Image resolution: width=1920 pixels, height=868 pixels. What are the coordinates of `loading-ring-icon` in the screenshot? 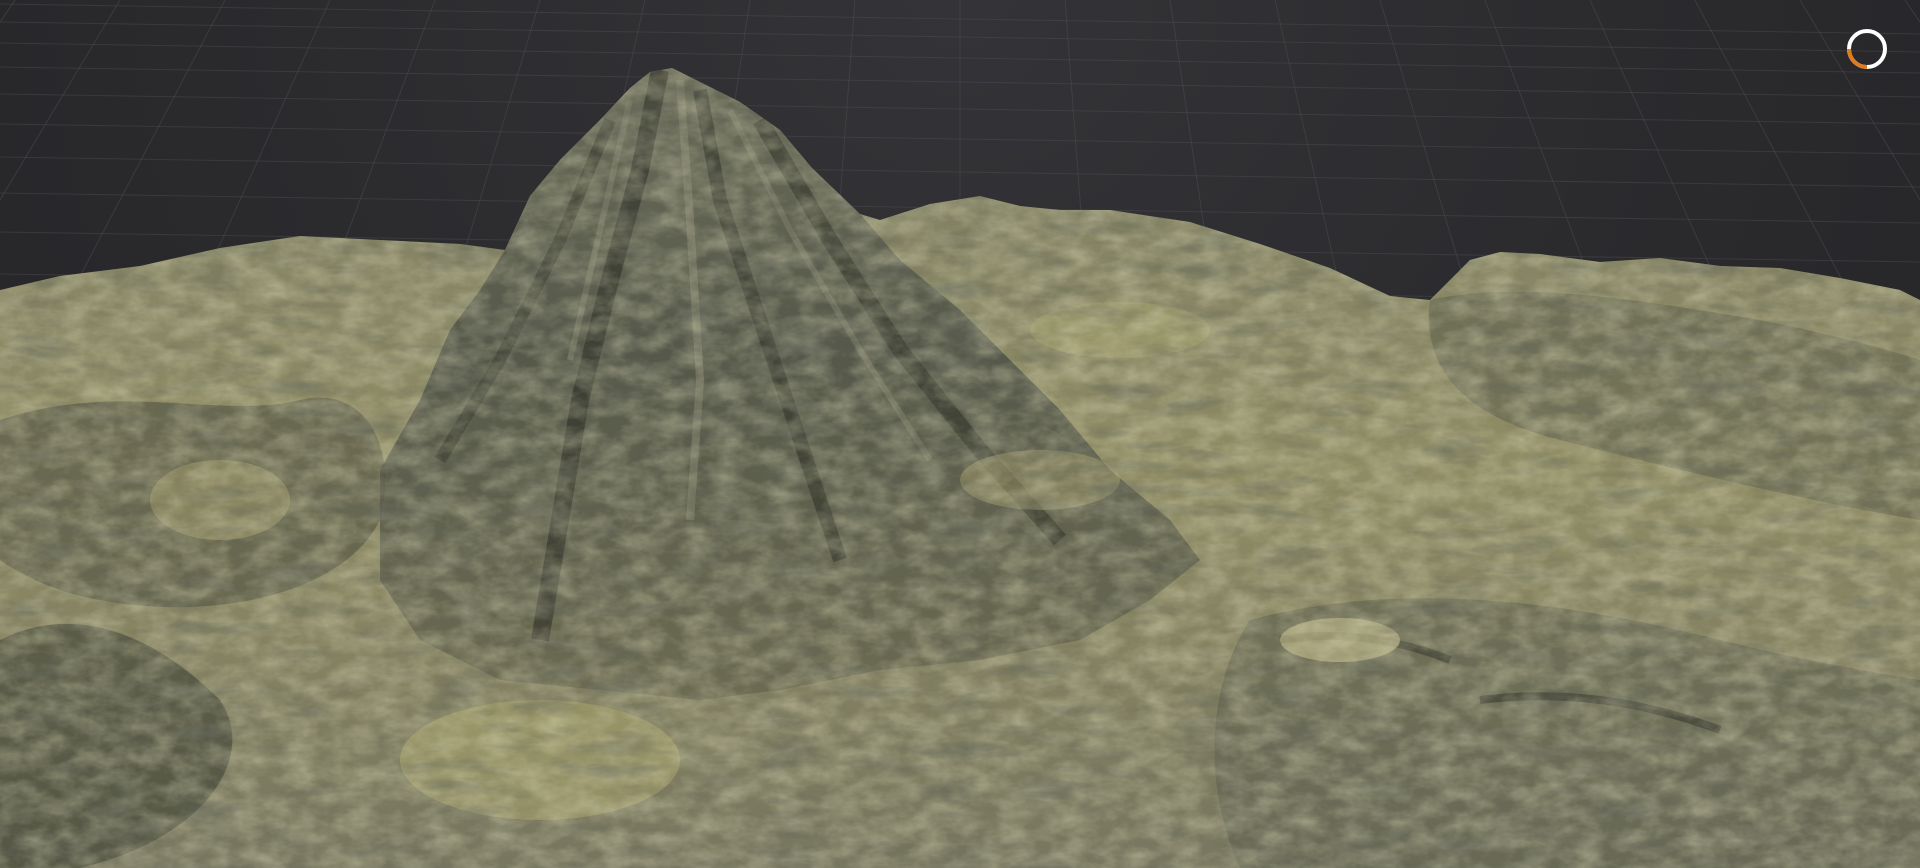 It's located at (1867, 49).